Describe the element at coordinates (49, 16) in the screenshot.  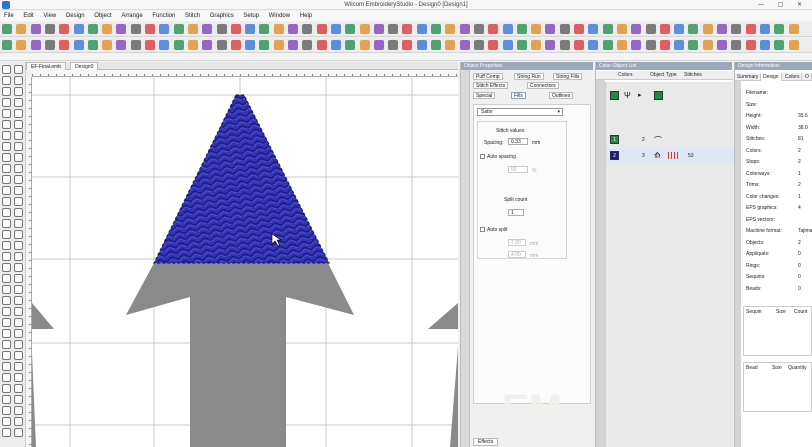
I see `menu-view: View` at that location.